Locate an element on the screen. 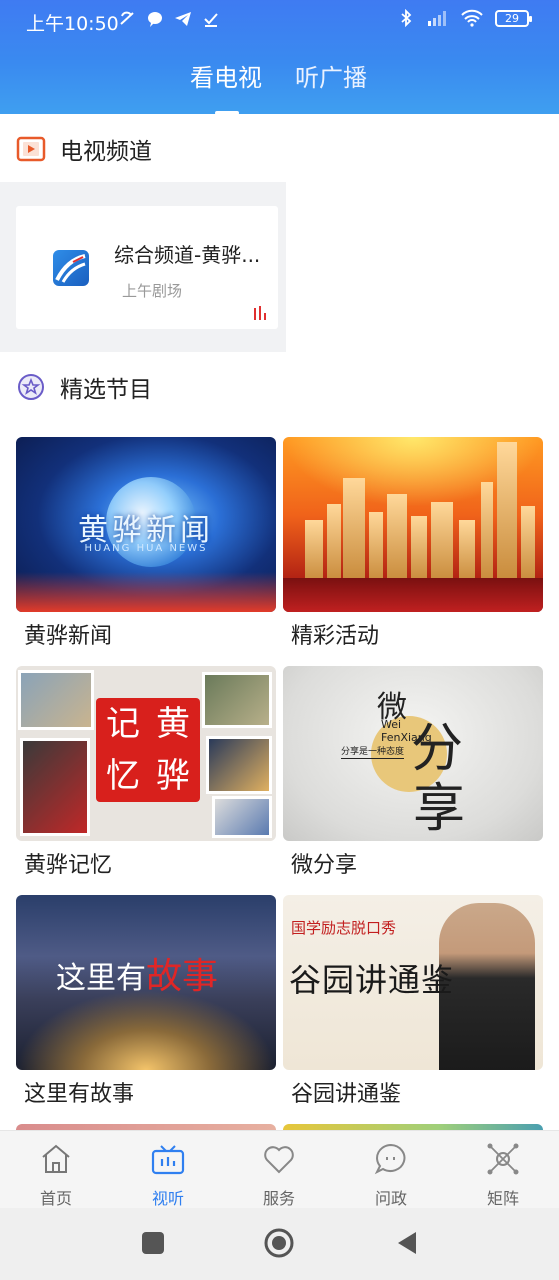 Image resolution: width=559 pixels, height=1280 pixels. nav-item-matrix: 矩阵 is located at coordinates (503, 1170).